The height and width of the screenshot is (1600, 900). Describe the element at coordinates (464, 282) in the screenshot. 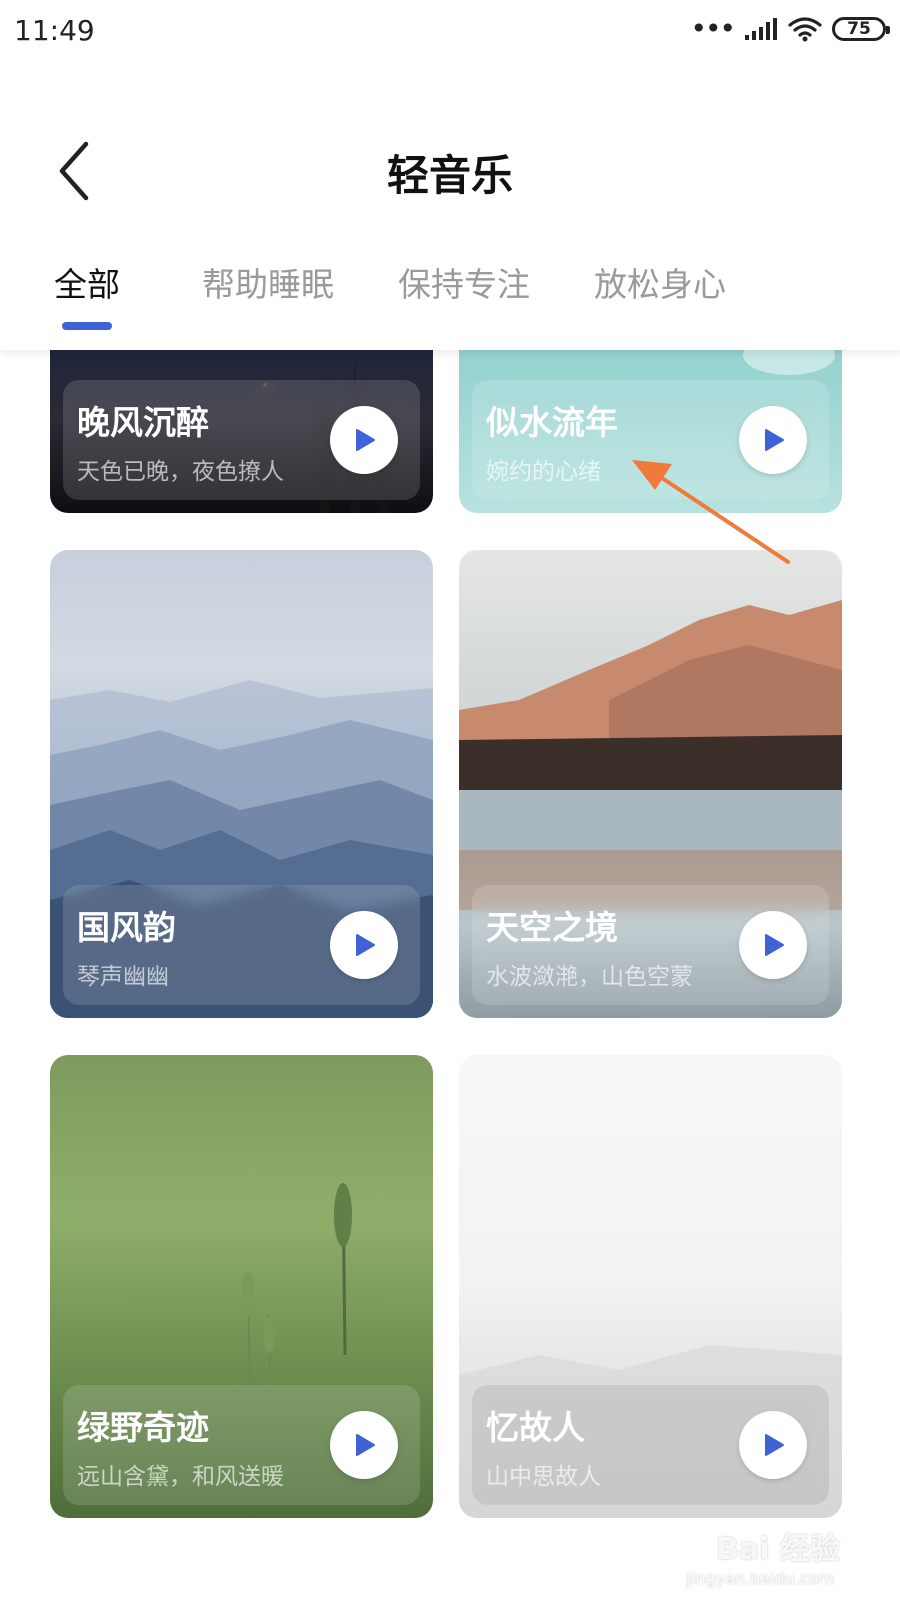

I see `tab-focus: 保持专注` at that location.